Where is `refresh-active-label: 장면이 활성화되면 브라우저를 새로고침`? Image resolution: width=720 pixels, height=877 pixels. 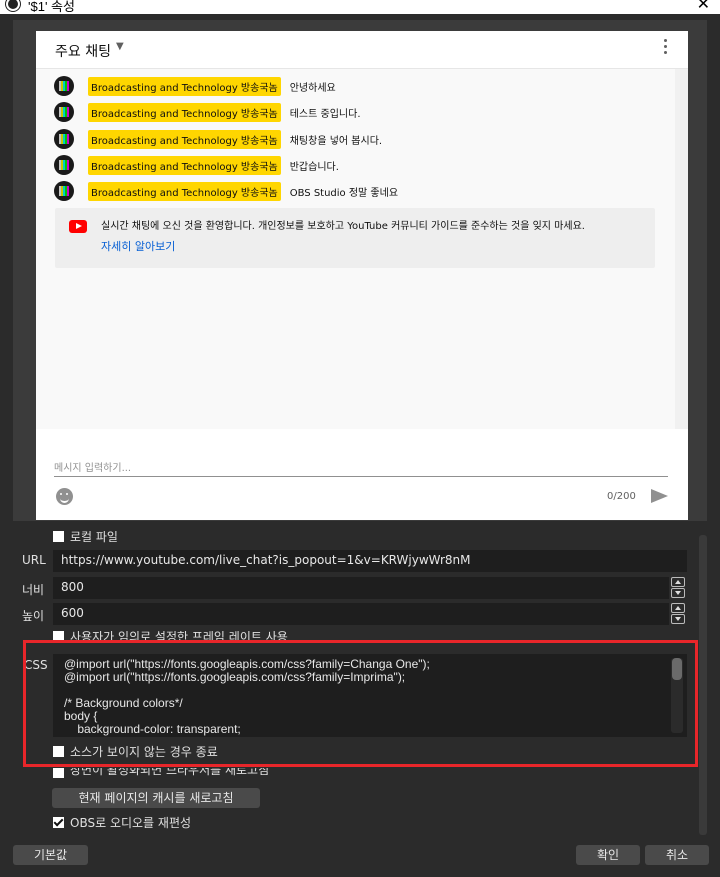
refresh-active-label: 장면이 활성화되면 브라우저를 새로고침 is located at coordinates (170, 772).